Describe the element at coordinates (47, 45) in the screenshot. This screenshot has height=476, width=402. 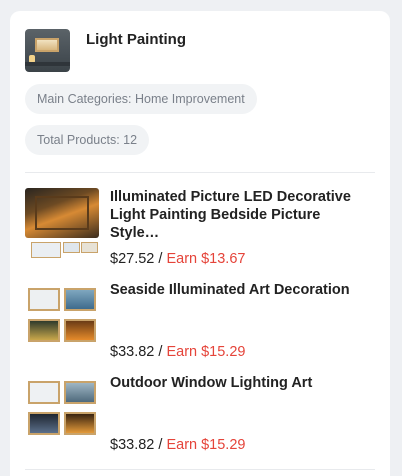
I see `frame-icon` at that location.